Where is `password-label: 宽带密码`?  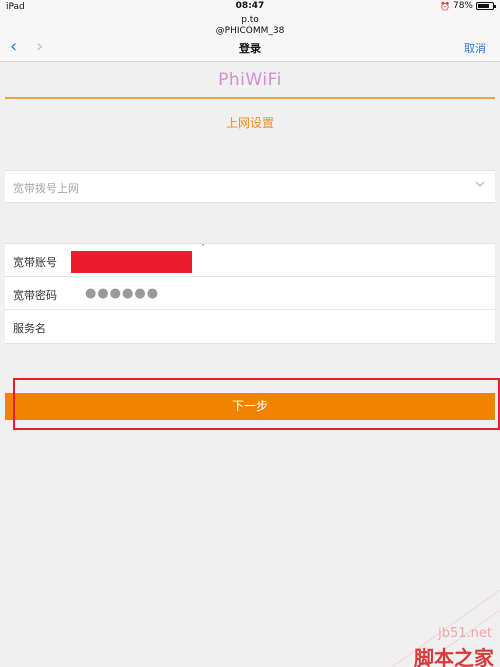
password-label: 宽带密码 is located at coordinates (35, 295).